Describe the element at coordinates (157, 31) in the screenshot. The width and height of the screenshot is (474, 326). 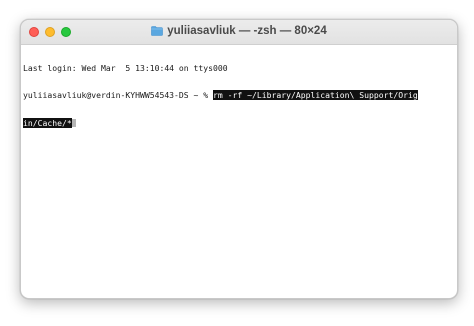
I see `folder-icon` at that location.